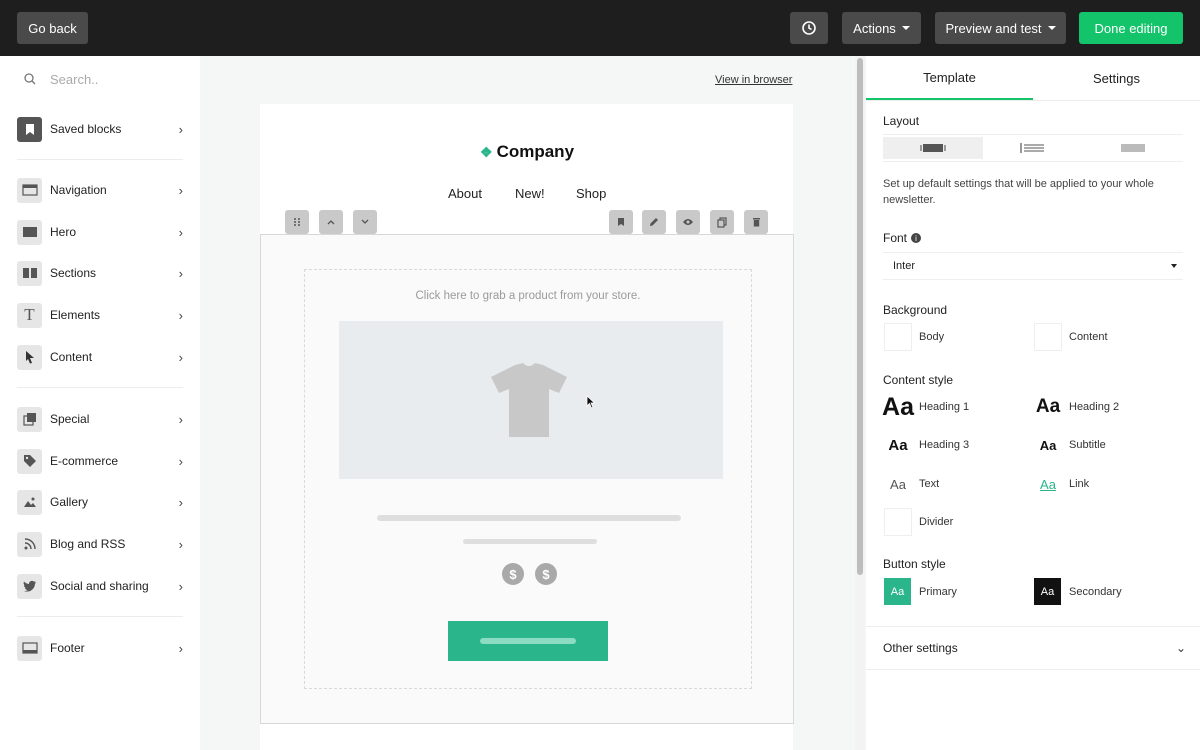 The width and height of the screenshot is (1200, 750). What do you see at coordinates (1048, 484) in the screenshot?
I see `link-style-preview: Aa` at bounding box center [1048, 484].